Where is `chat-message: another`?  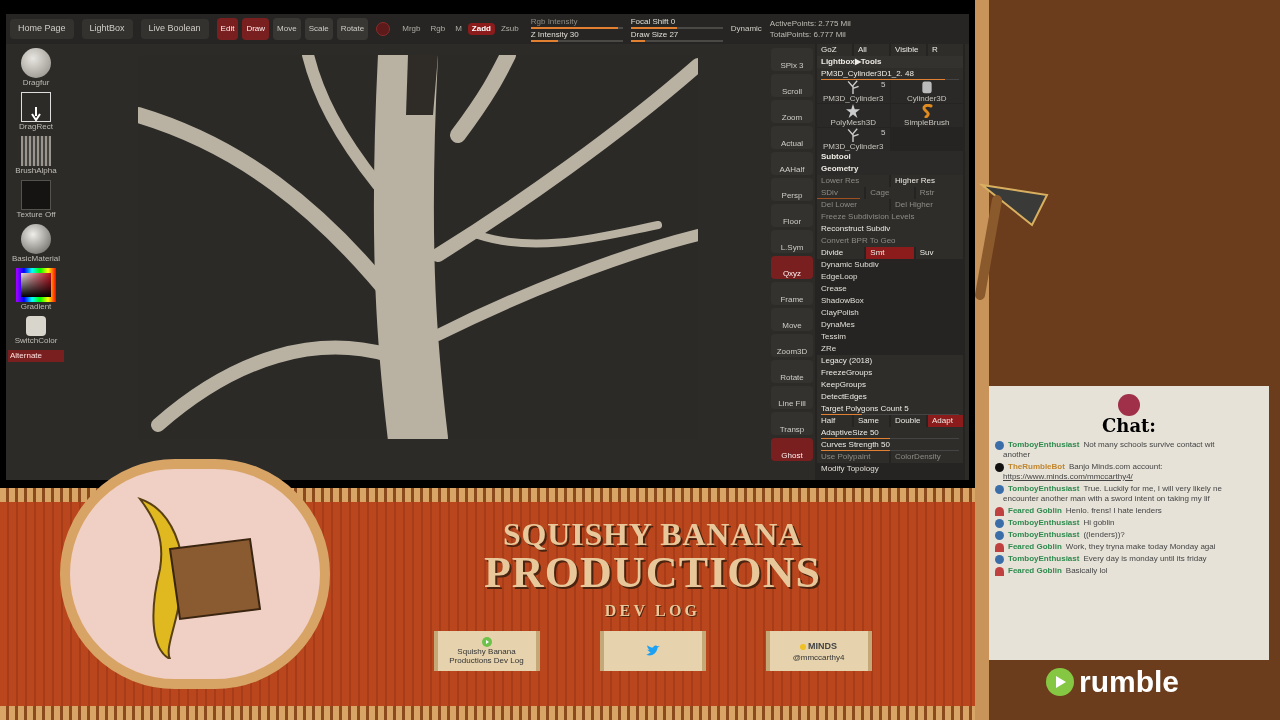
chat-message: another is located at coordinates (1017, 455).